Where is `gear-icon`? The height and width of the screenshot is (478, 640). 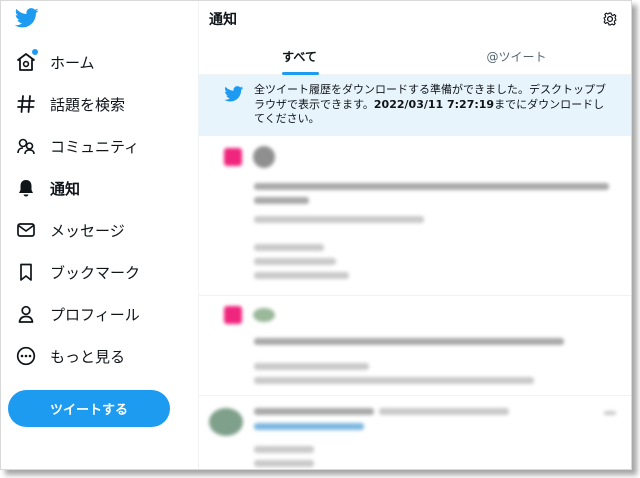
gear-icon is located at coordinates (610, 18).